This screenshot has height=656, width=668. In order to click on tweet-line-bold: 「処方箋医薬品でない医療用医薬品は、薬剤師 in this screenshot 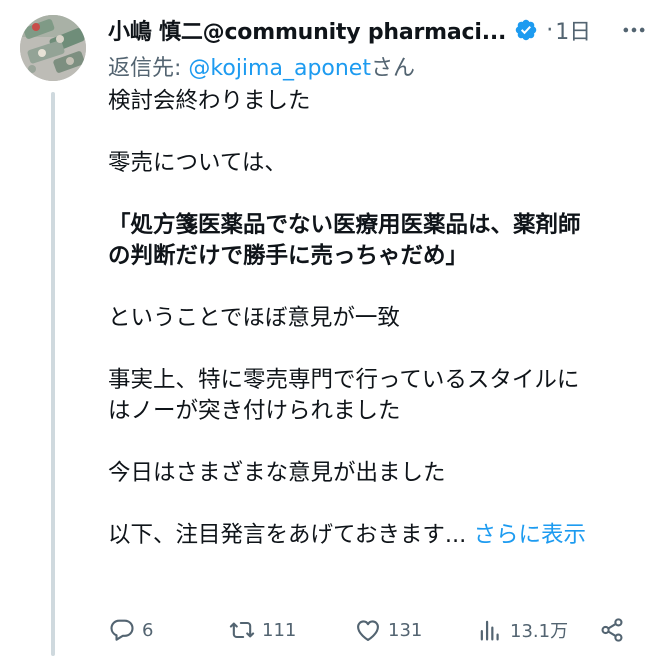, I will do `click(344, 225)`.